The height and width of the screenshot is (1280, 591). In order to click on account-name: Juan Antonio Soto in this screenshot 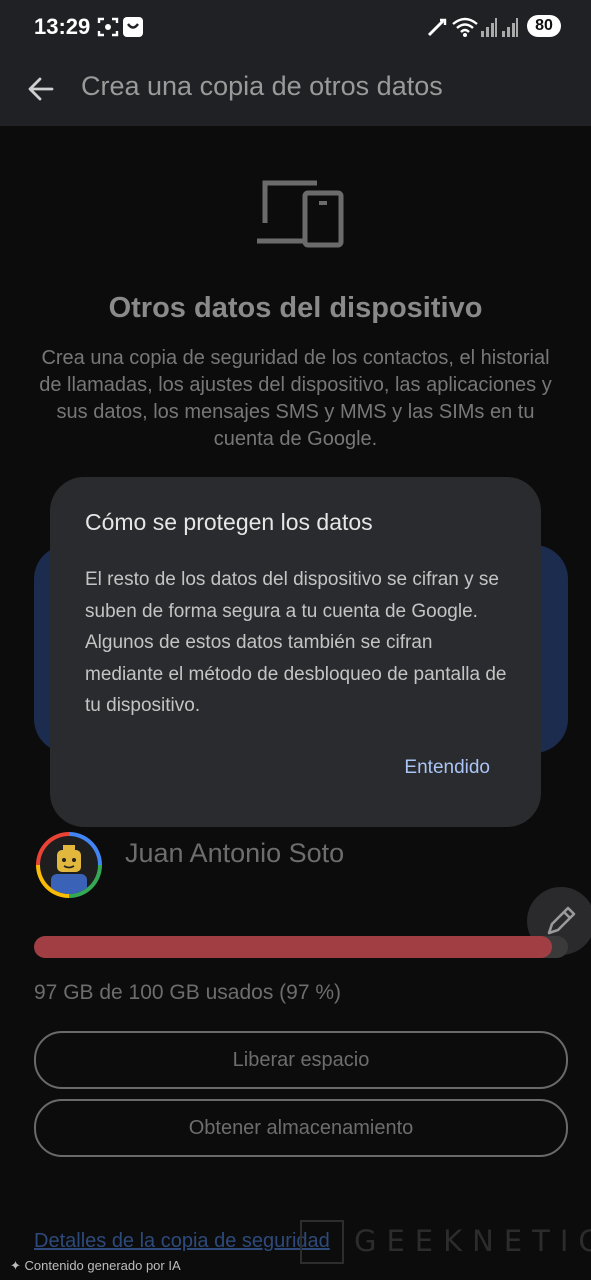, I will do `click(235, 853)`.